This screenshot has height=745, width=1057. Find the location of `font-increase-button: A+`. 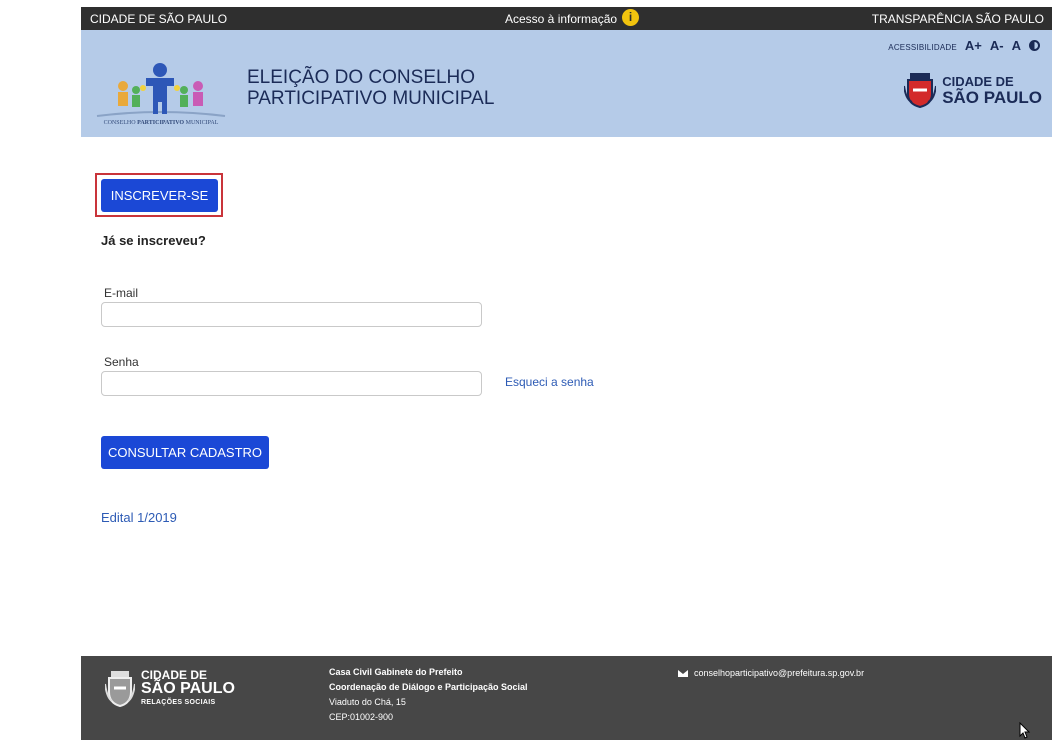

font-increase-button: A+ is located at coordinates (973, 45).